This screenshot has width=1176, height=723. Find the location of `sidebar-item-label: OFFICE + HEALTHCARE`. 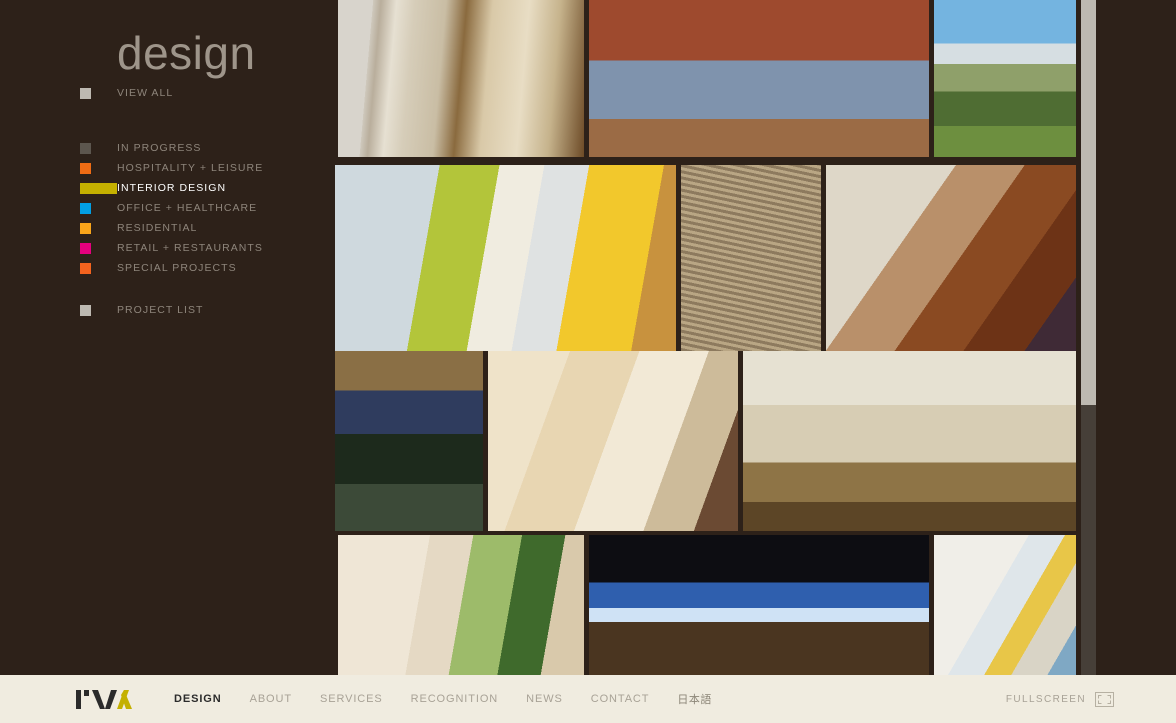

sidebar-item-label: OFFICE + HEALTHCARE is located at coordinates (187, 208).